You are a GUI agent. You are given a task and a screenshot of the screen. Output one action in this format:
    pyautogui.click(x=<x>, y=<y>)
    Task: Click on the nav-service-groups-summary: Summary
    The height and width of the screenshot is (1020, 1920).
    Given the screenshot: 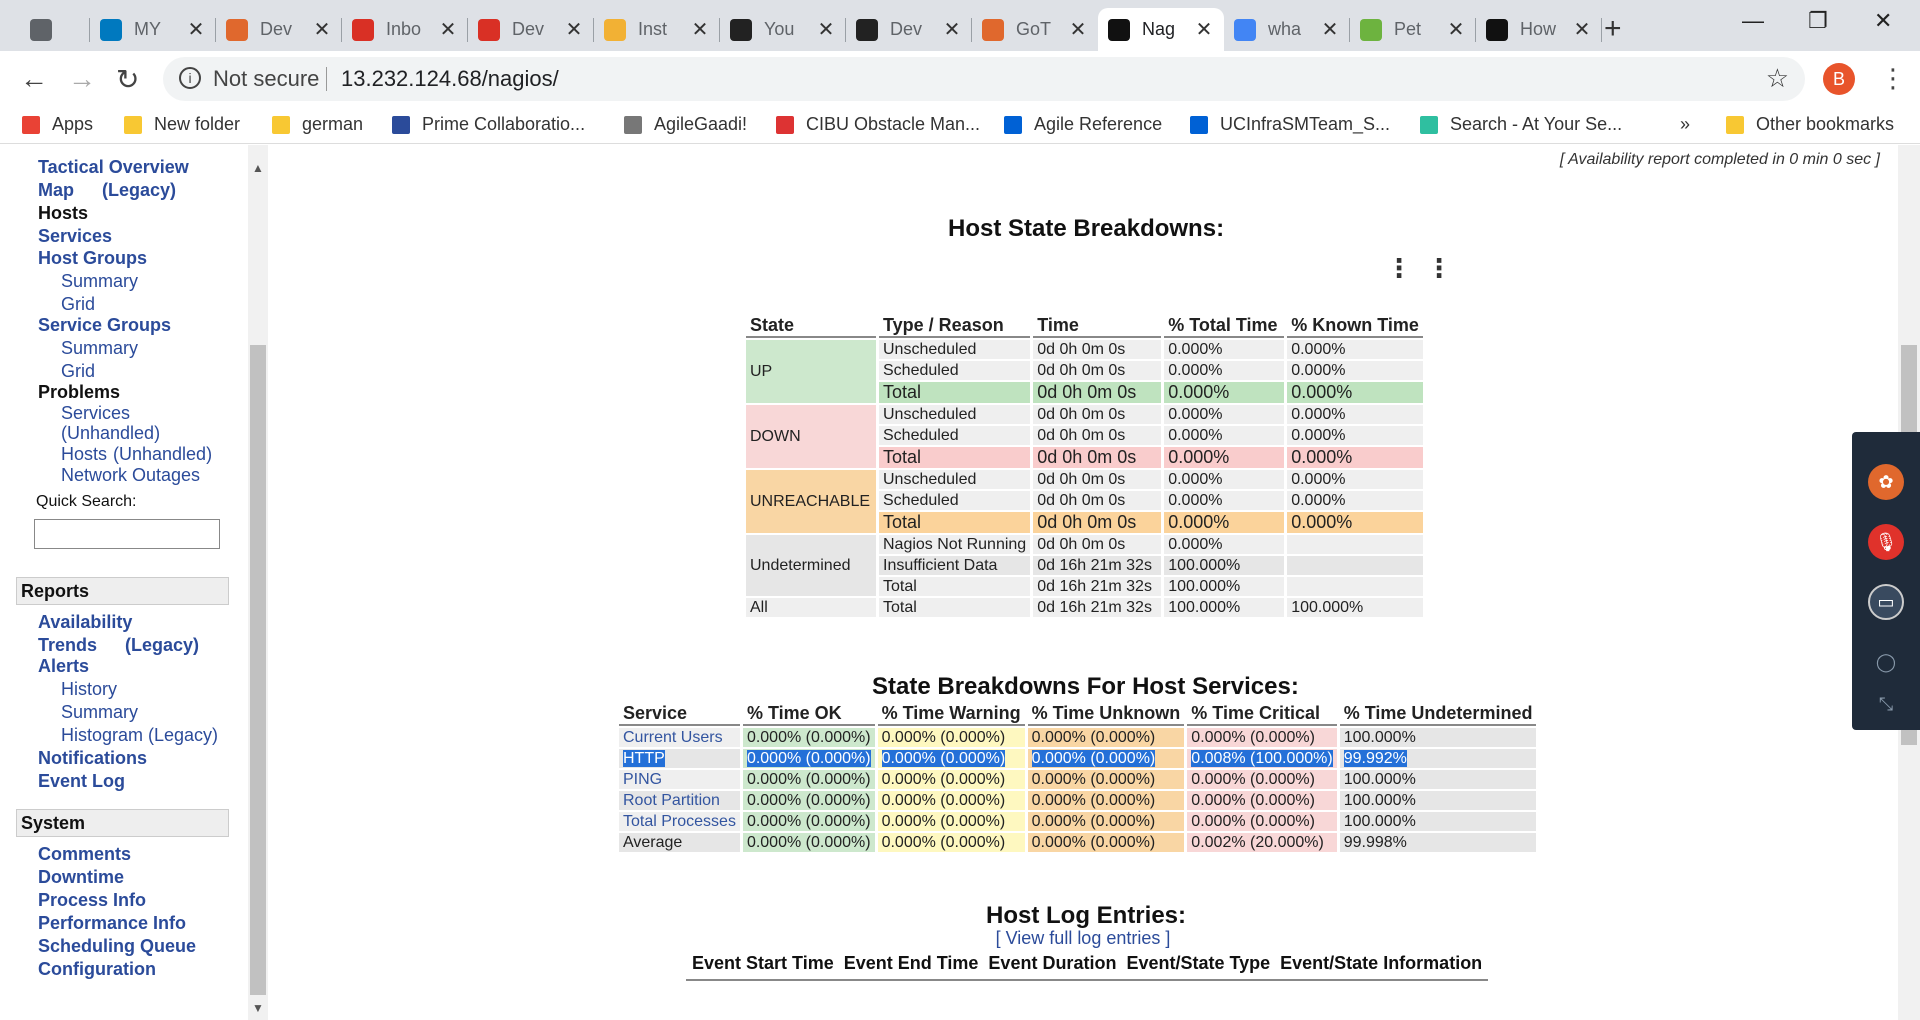 What is the action you would take?
    pyautogui.click(x=99, y=348)
    